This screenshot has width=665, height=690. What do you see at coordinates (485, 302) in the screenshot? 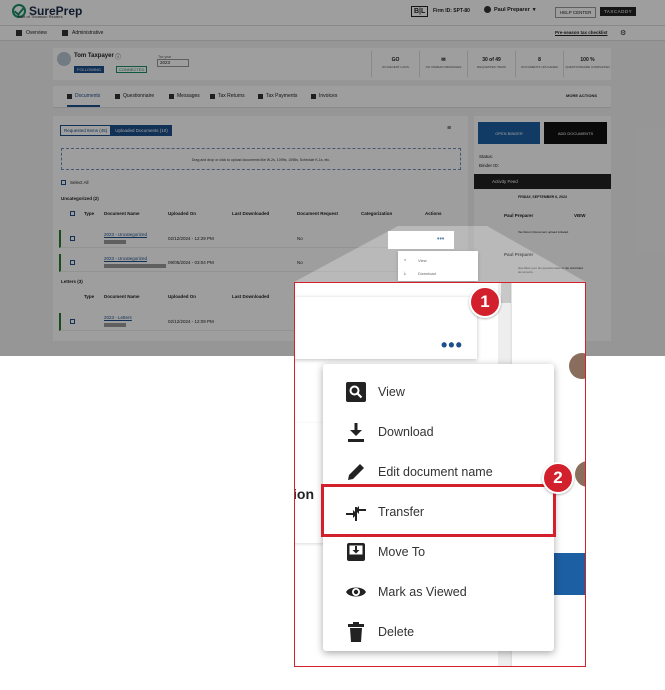
I see `step-1-badge: 1` at bounding box center [485, 302].